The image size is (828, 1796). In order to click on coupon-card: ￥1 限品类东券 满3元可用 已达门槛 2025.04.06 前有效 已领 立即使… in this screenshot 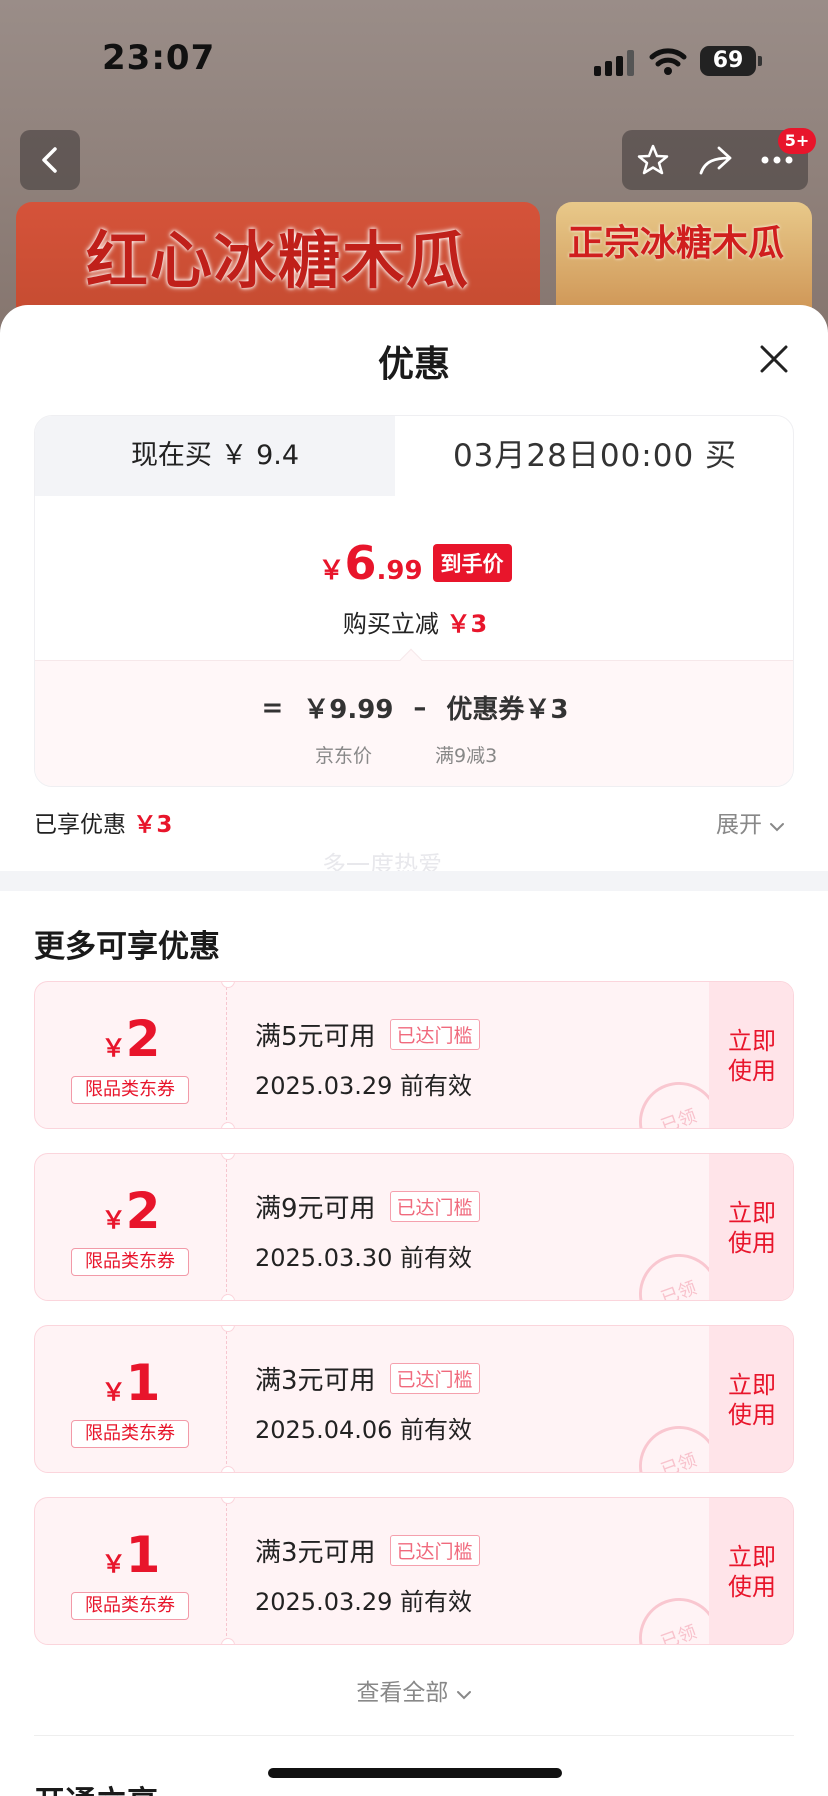, I will do `click(414, 1399)`.